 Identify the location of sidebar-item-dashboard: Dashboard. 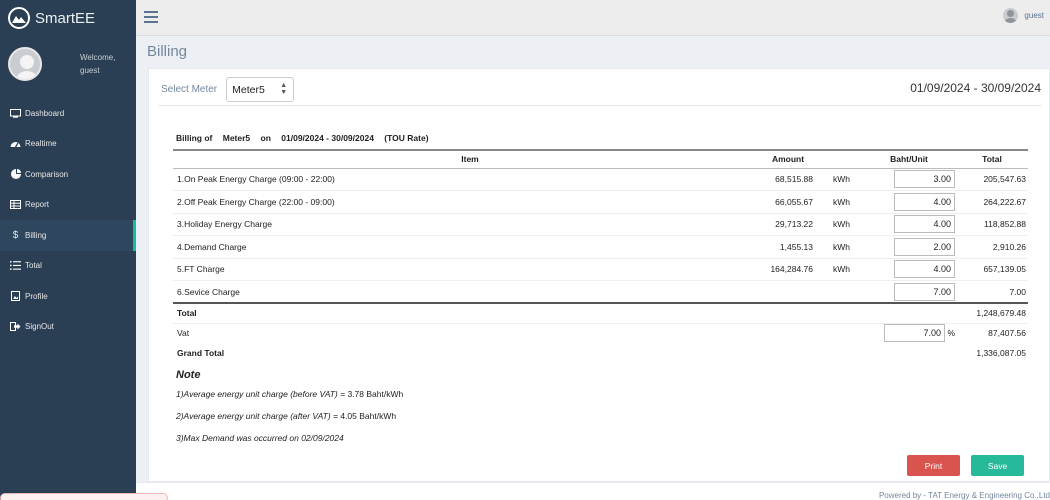
(68, 113).